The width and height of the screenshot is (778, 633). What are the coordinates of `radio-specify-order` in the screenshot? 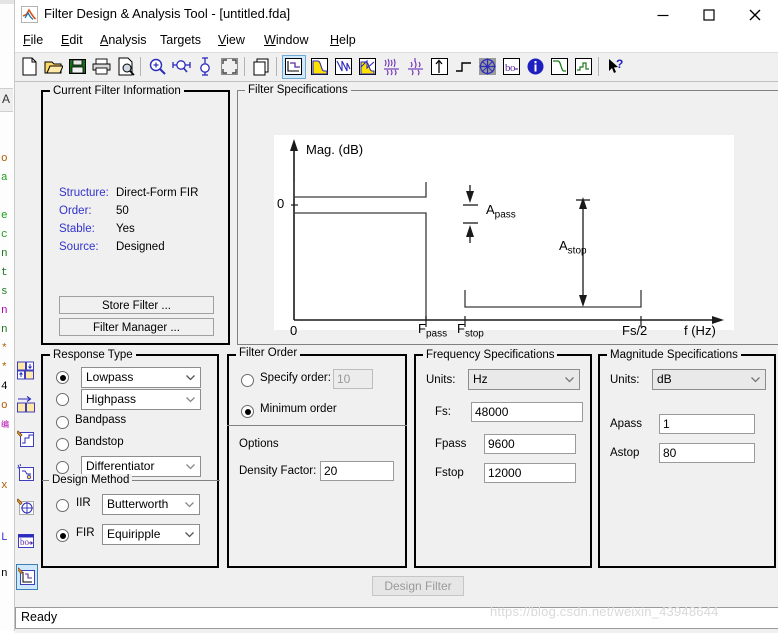 It's located at (247, 380).